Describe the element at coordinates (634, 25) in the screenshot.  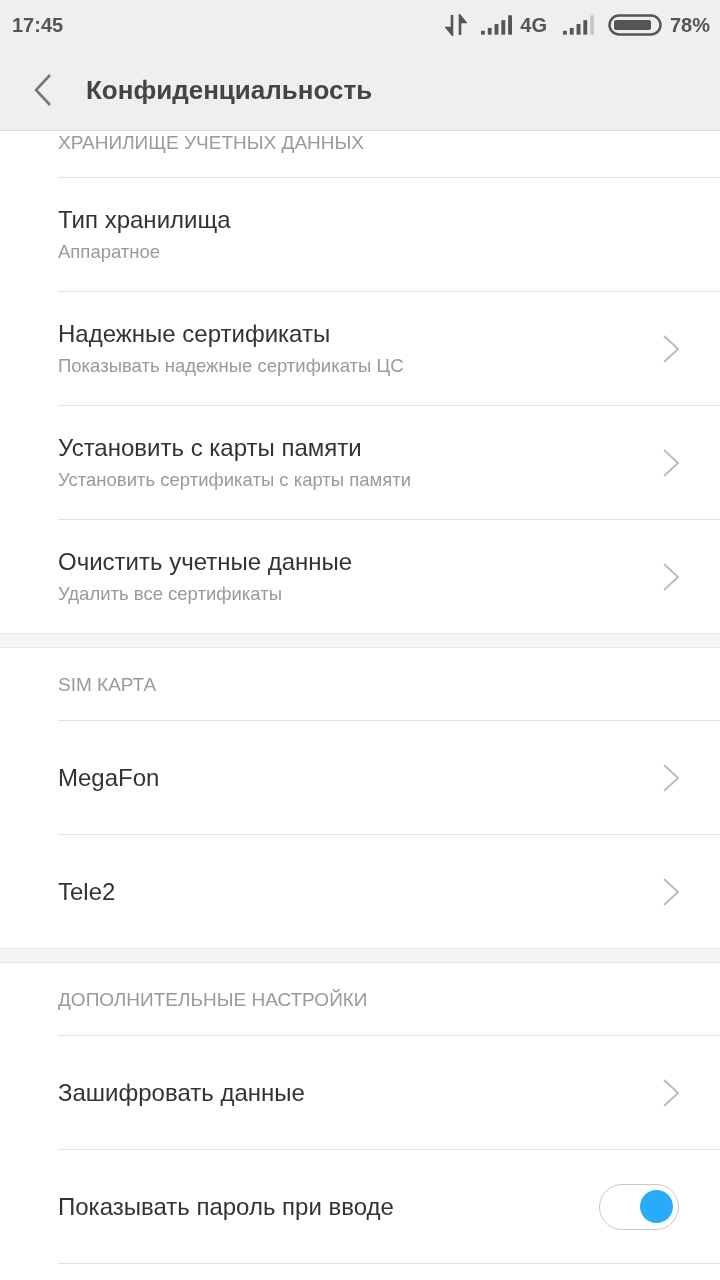
I see `battery-icon` at that location.